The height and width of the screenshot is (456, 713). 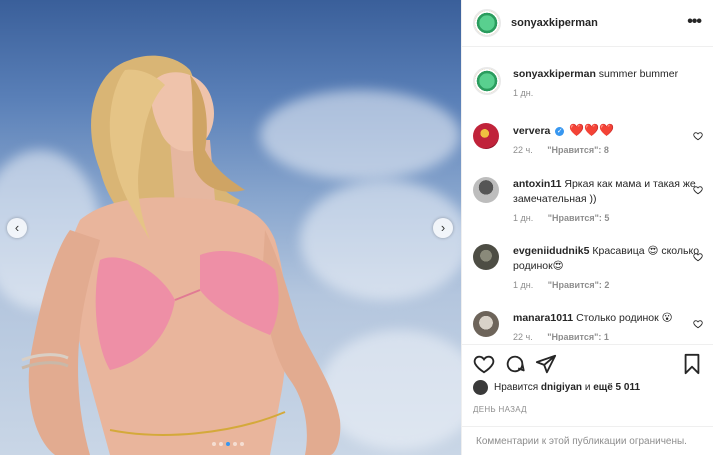 I want to click on post-header: sonyaxkiperman •••, so click(x=587, y=23).